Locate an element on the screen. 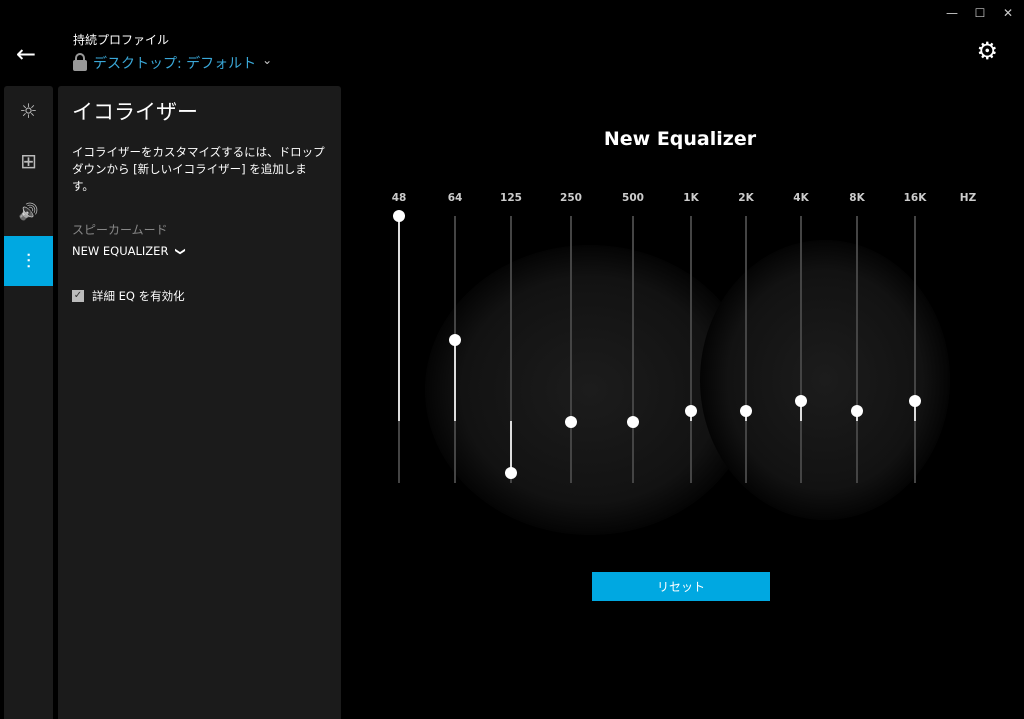  reset-button: リセット is located at coordinates (681, 586).